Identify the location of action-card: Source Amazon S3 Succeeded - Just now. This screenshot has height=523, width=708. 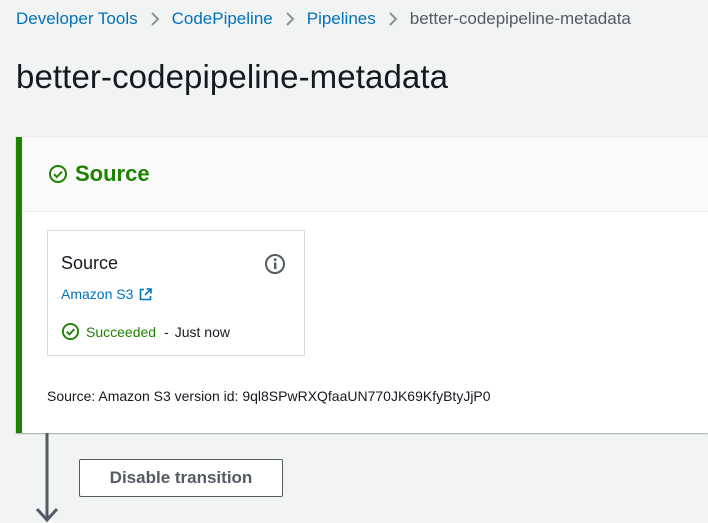
(176, 293).